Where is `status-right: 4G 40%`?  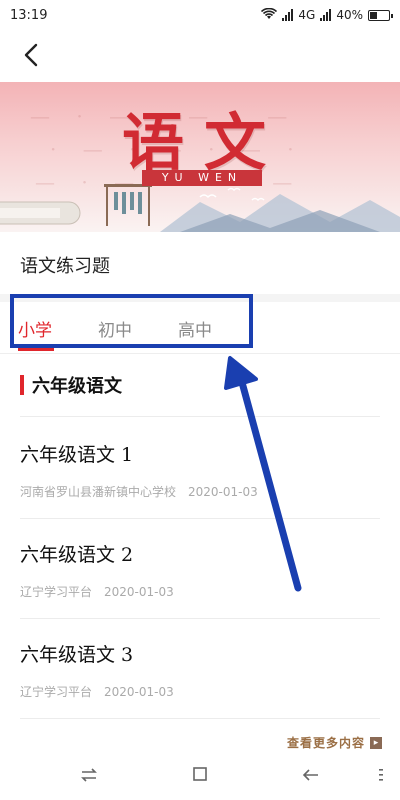
status-right: 4G 40% is located at coordinates (327, 15).